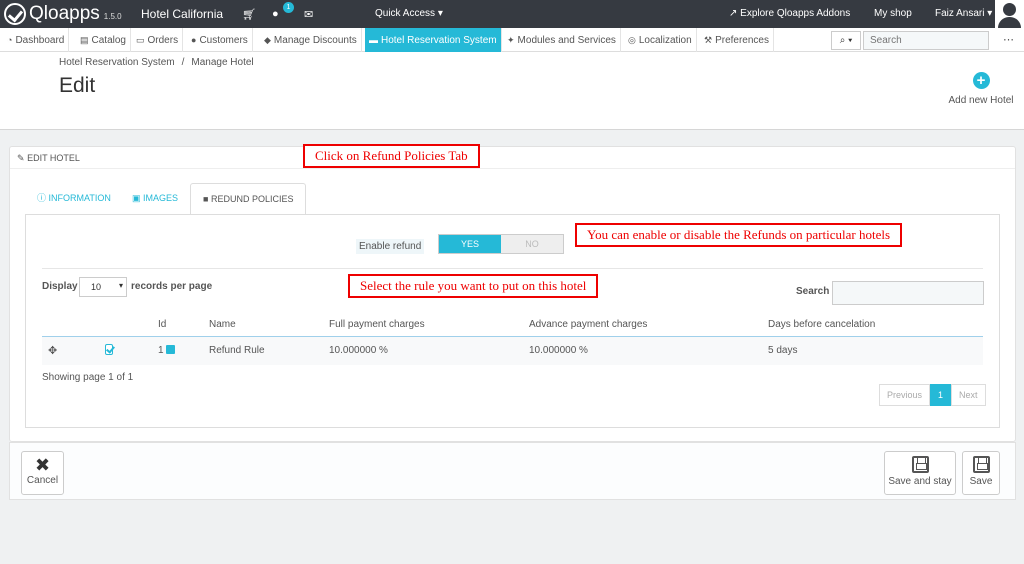 The image size is (1024, 564). I want to click on shop-name-link: Hotel California, so click(182, 14).